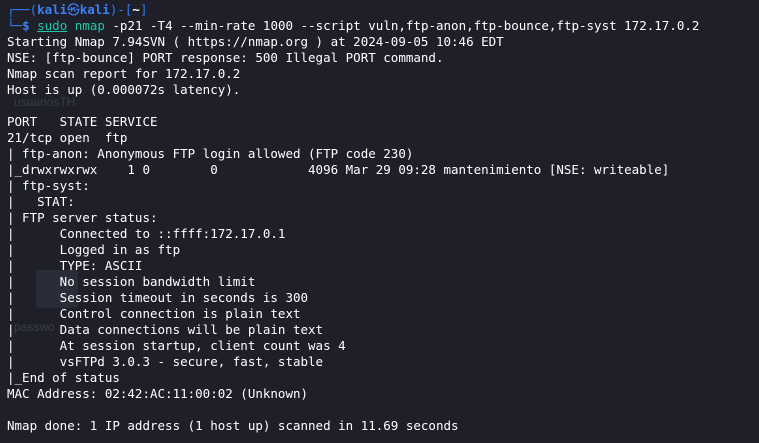  Describe the element at coordinates (22, 9) in the screenshot. I see `prompt-frame-top: ┌──(` at that location.